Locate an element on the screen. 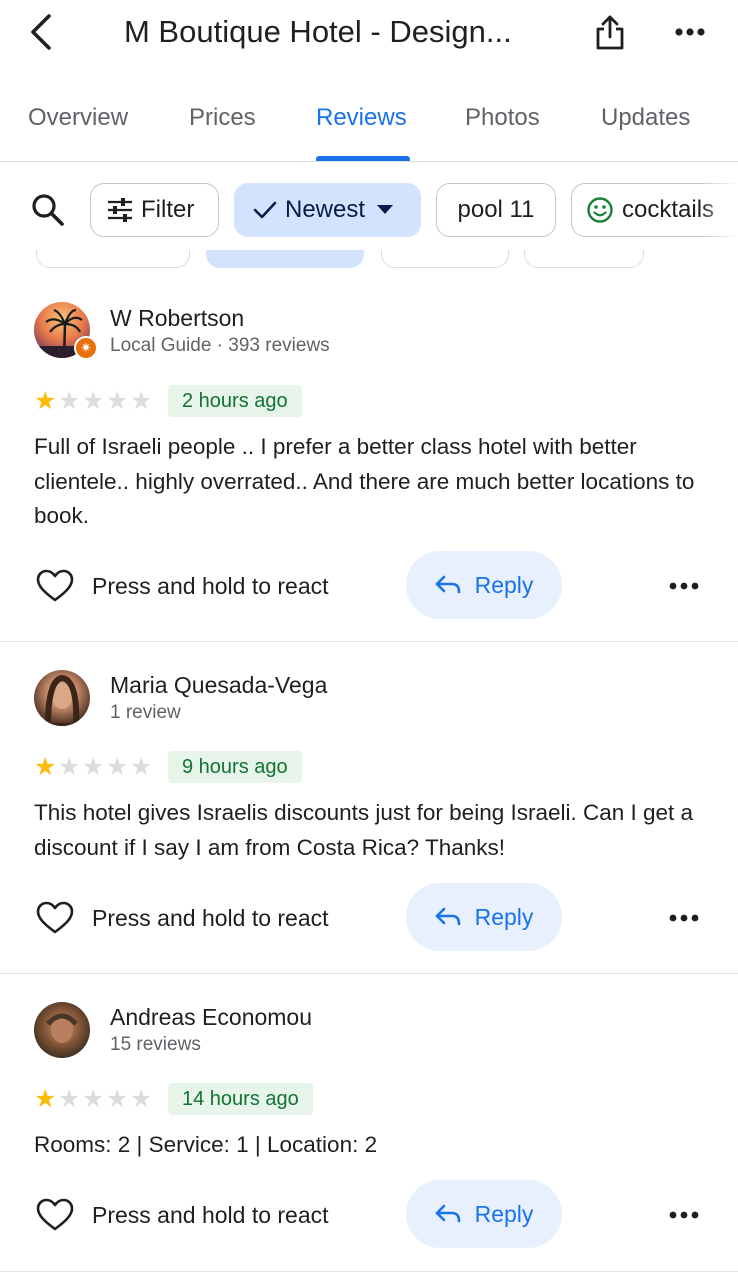  review-time-badge: 9 hours ago is located at coordinates (235, 767).